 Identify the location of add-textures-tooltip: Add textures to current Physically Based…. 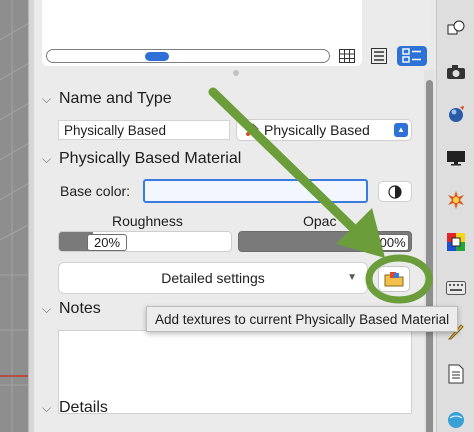
(302, 319).